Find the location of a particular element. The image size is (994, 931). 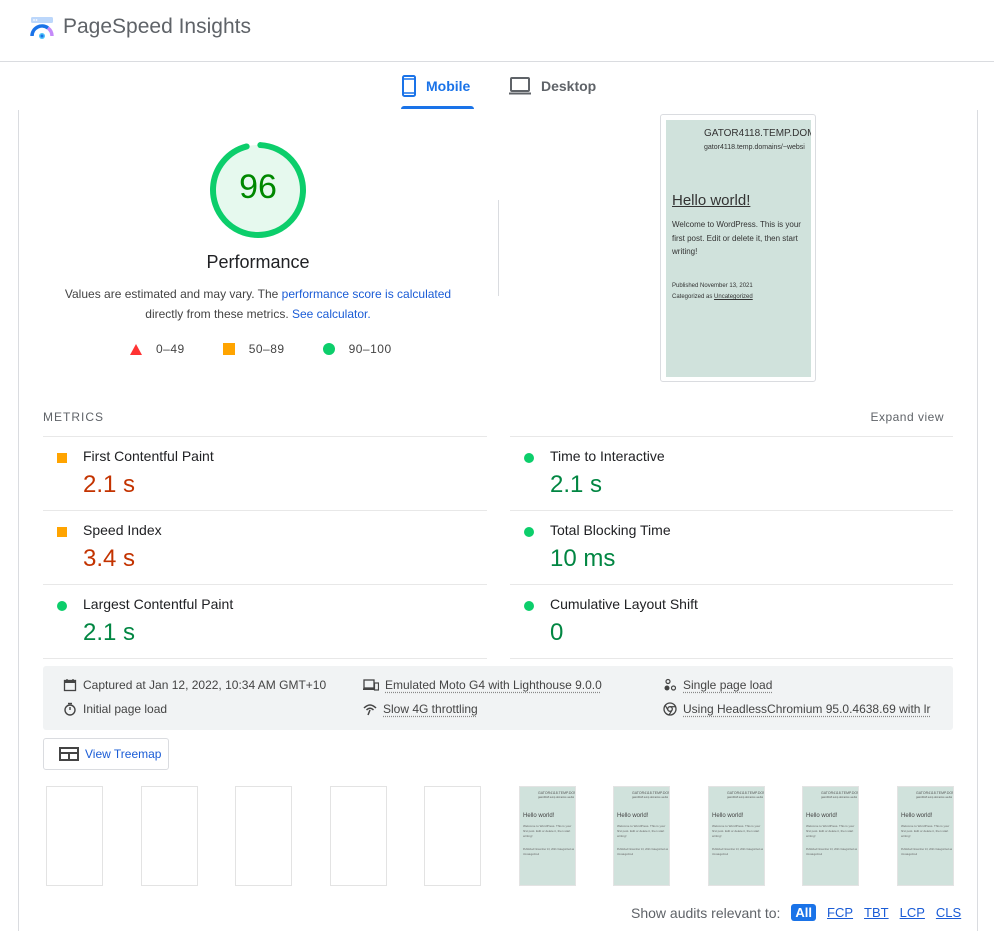

average-square-icon is located at coordinates (62, 532).